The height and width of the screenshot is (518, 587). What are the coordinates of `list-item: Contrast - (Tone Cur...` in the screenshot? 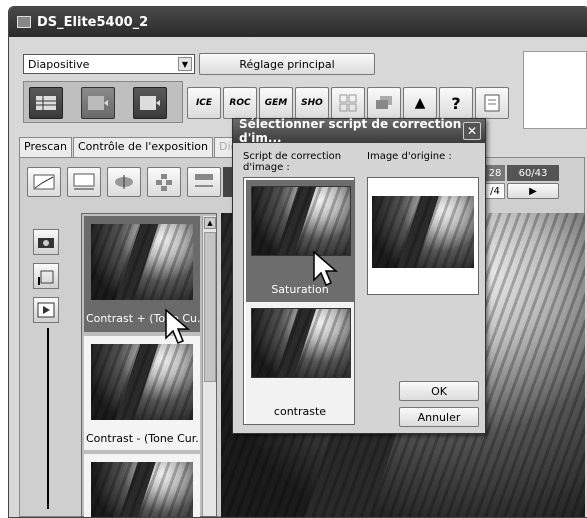 It's located at (142, 393).